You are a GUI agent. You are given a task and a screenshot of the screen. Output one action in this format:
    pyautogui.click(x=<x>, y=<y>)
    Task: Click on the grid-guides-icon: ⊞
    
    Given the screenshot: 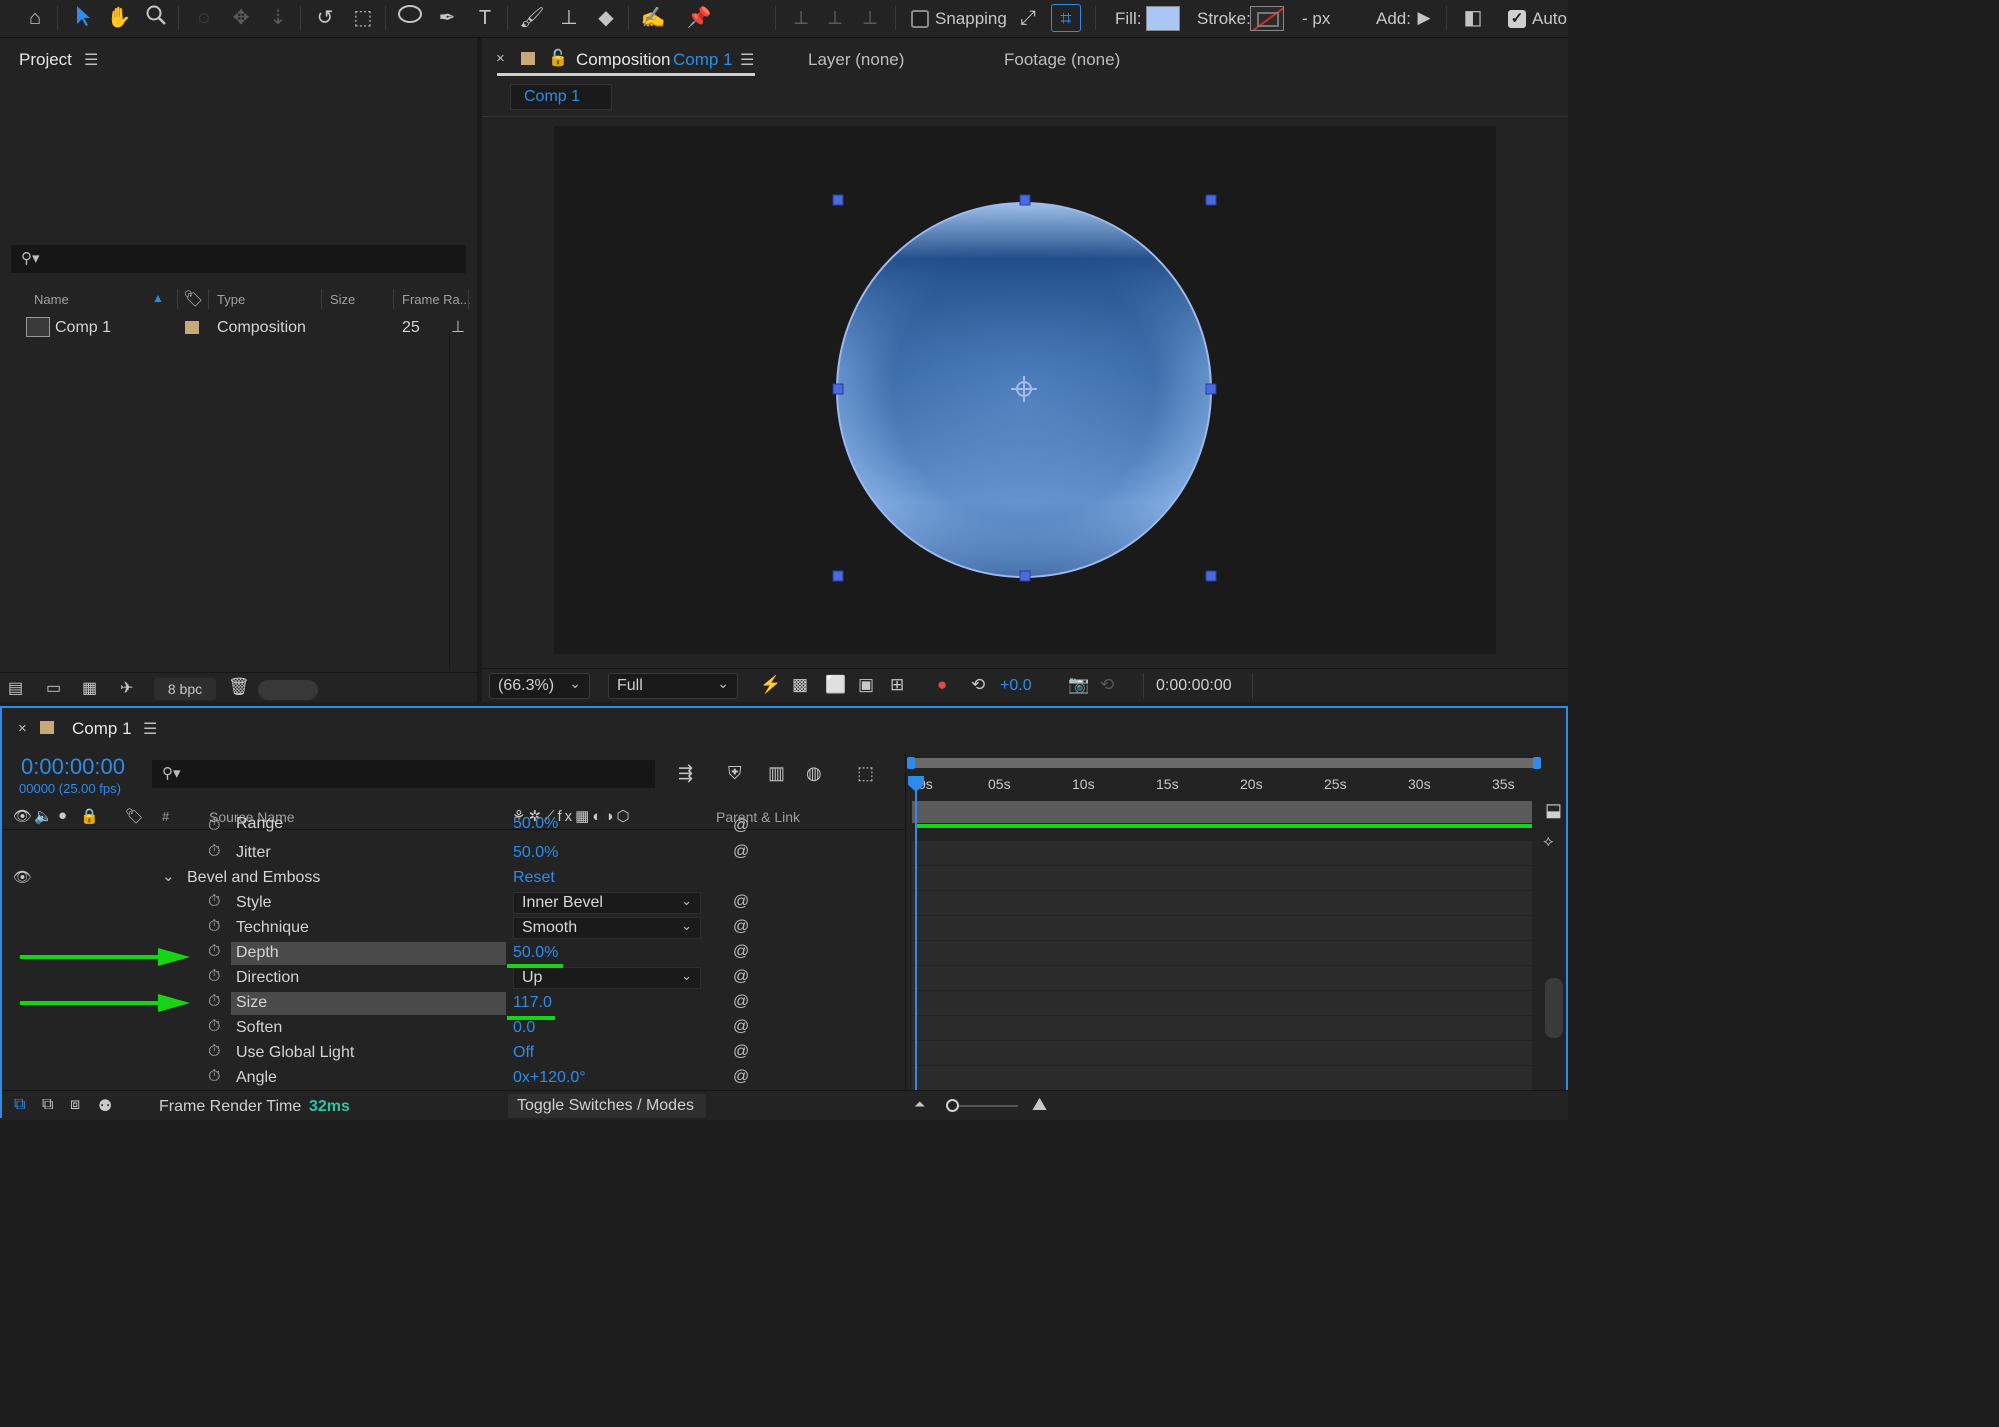 What is the action you would take?
    pyautogui.click(x=897, y=685)
    